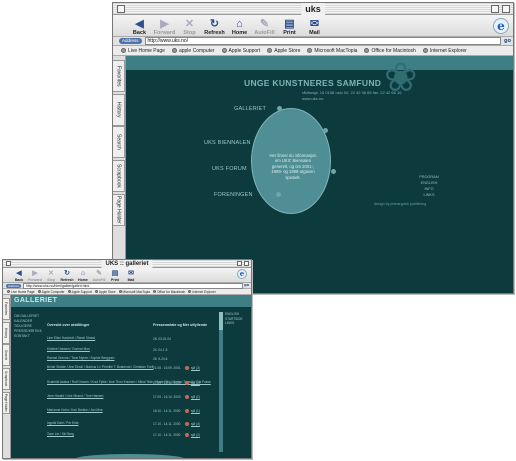 Image resolution: width=516 pixels, height=461 pixels. I want to click on sidebar-tab-label: Search, so click(6, 355).